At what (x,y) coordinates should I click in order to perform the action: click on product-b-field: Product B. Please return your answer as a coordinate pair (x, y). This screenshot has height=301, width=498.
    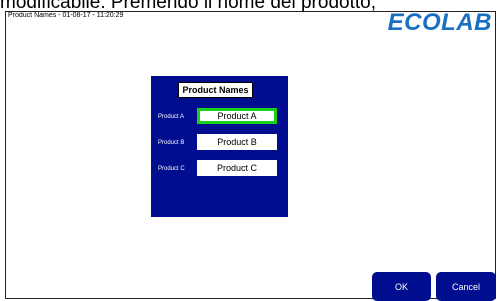
    Looking at the image, I should click on (237, 142).